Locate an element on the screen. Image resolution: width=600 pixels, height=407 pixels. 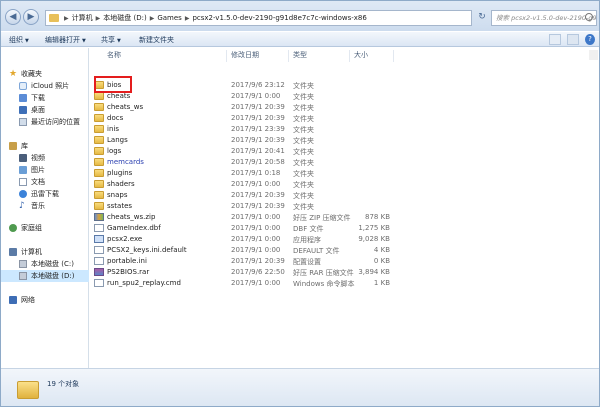
arrow-left-icon: ◀ is located at coordinates (13, 17).